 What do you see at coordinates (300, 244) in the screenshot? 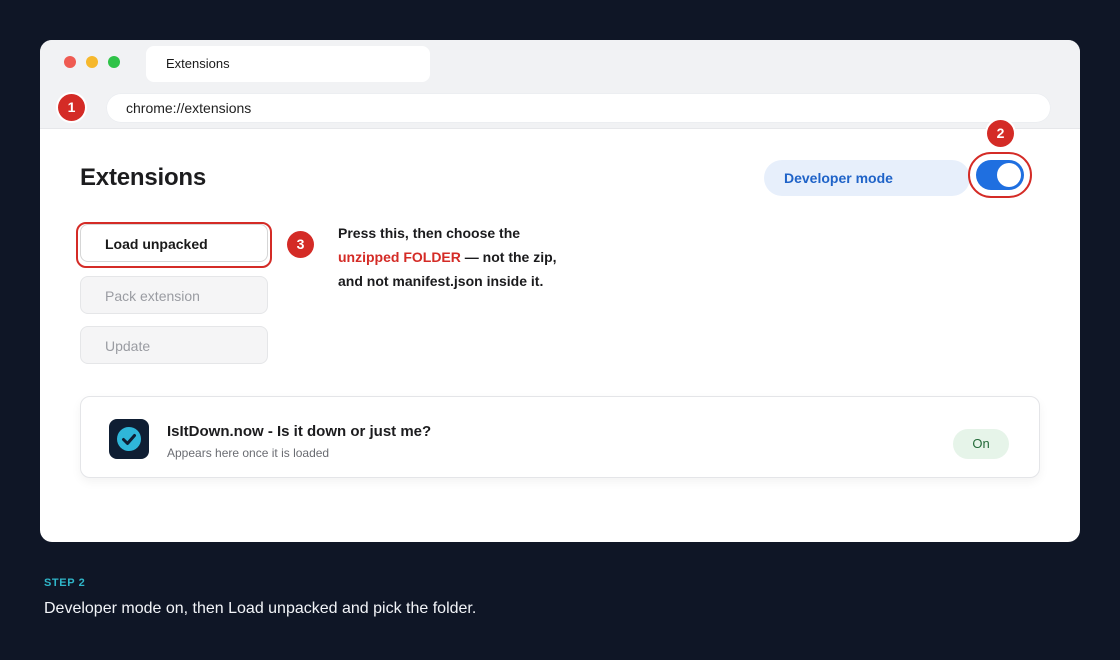
I see `step-marker-3: 3` at bounding box center [300, 244].